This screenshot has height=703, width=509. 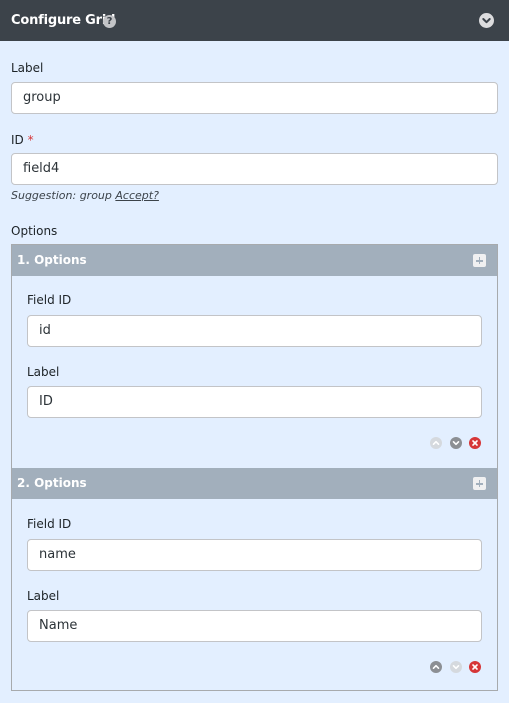 I want to click on id-field-label: ID *, so click(x=22, y=140).